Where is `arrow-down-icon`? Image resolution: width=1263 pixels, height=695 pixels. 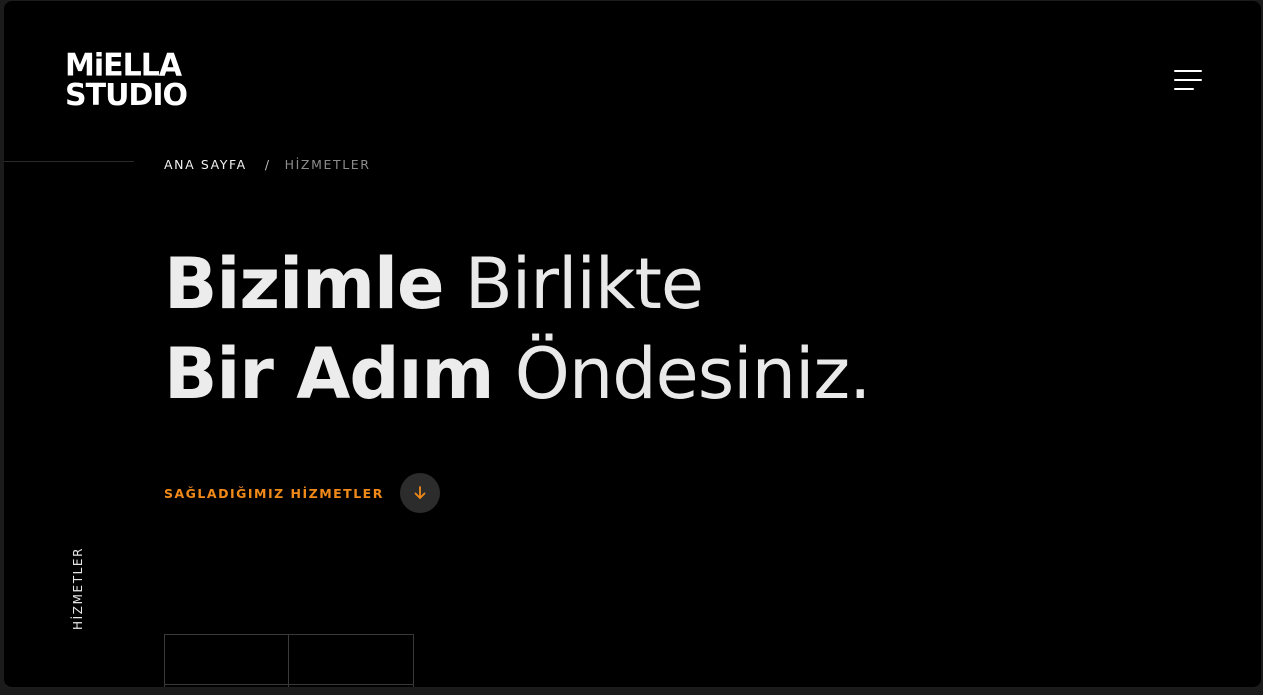
arrow-down-icon is located at coordinates (420, 492).